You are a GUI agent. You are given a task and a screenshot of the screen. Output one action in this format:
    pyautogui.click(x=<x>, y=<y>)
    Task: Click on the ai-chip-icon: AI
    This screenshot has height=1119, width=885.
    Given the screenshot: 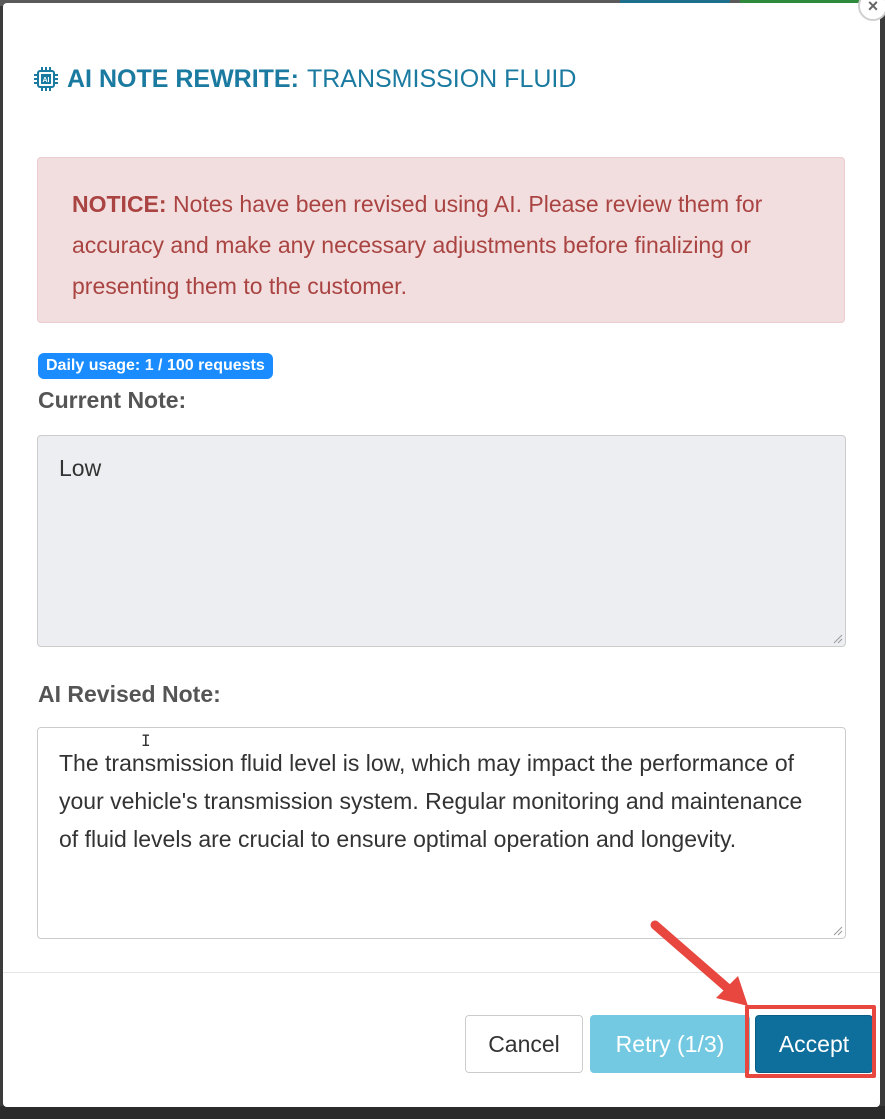 What is the action you would take?
    pyautogui.click(x=46, y=79)
    